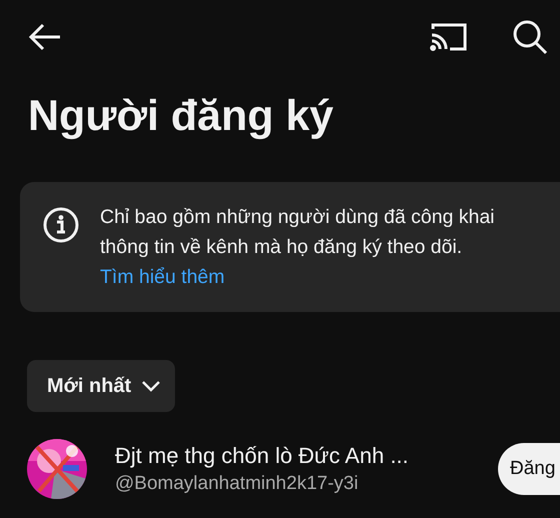 This screenshot has width=560, height=518. I want to click on search-icon, so click(530, 37).